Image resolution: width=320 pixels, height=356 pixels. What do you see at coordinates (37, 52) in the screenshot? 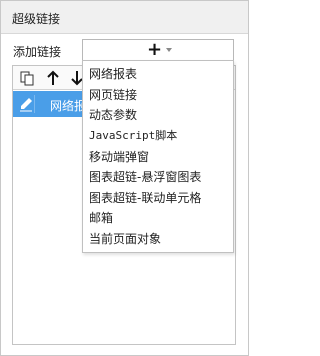
I see `add-link-label: 添加链接` at bounding box center [37, 52].